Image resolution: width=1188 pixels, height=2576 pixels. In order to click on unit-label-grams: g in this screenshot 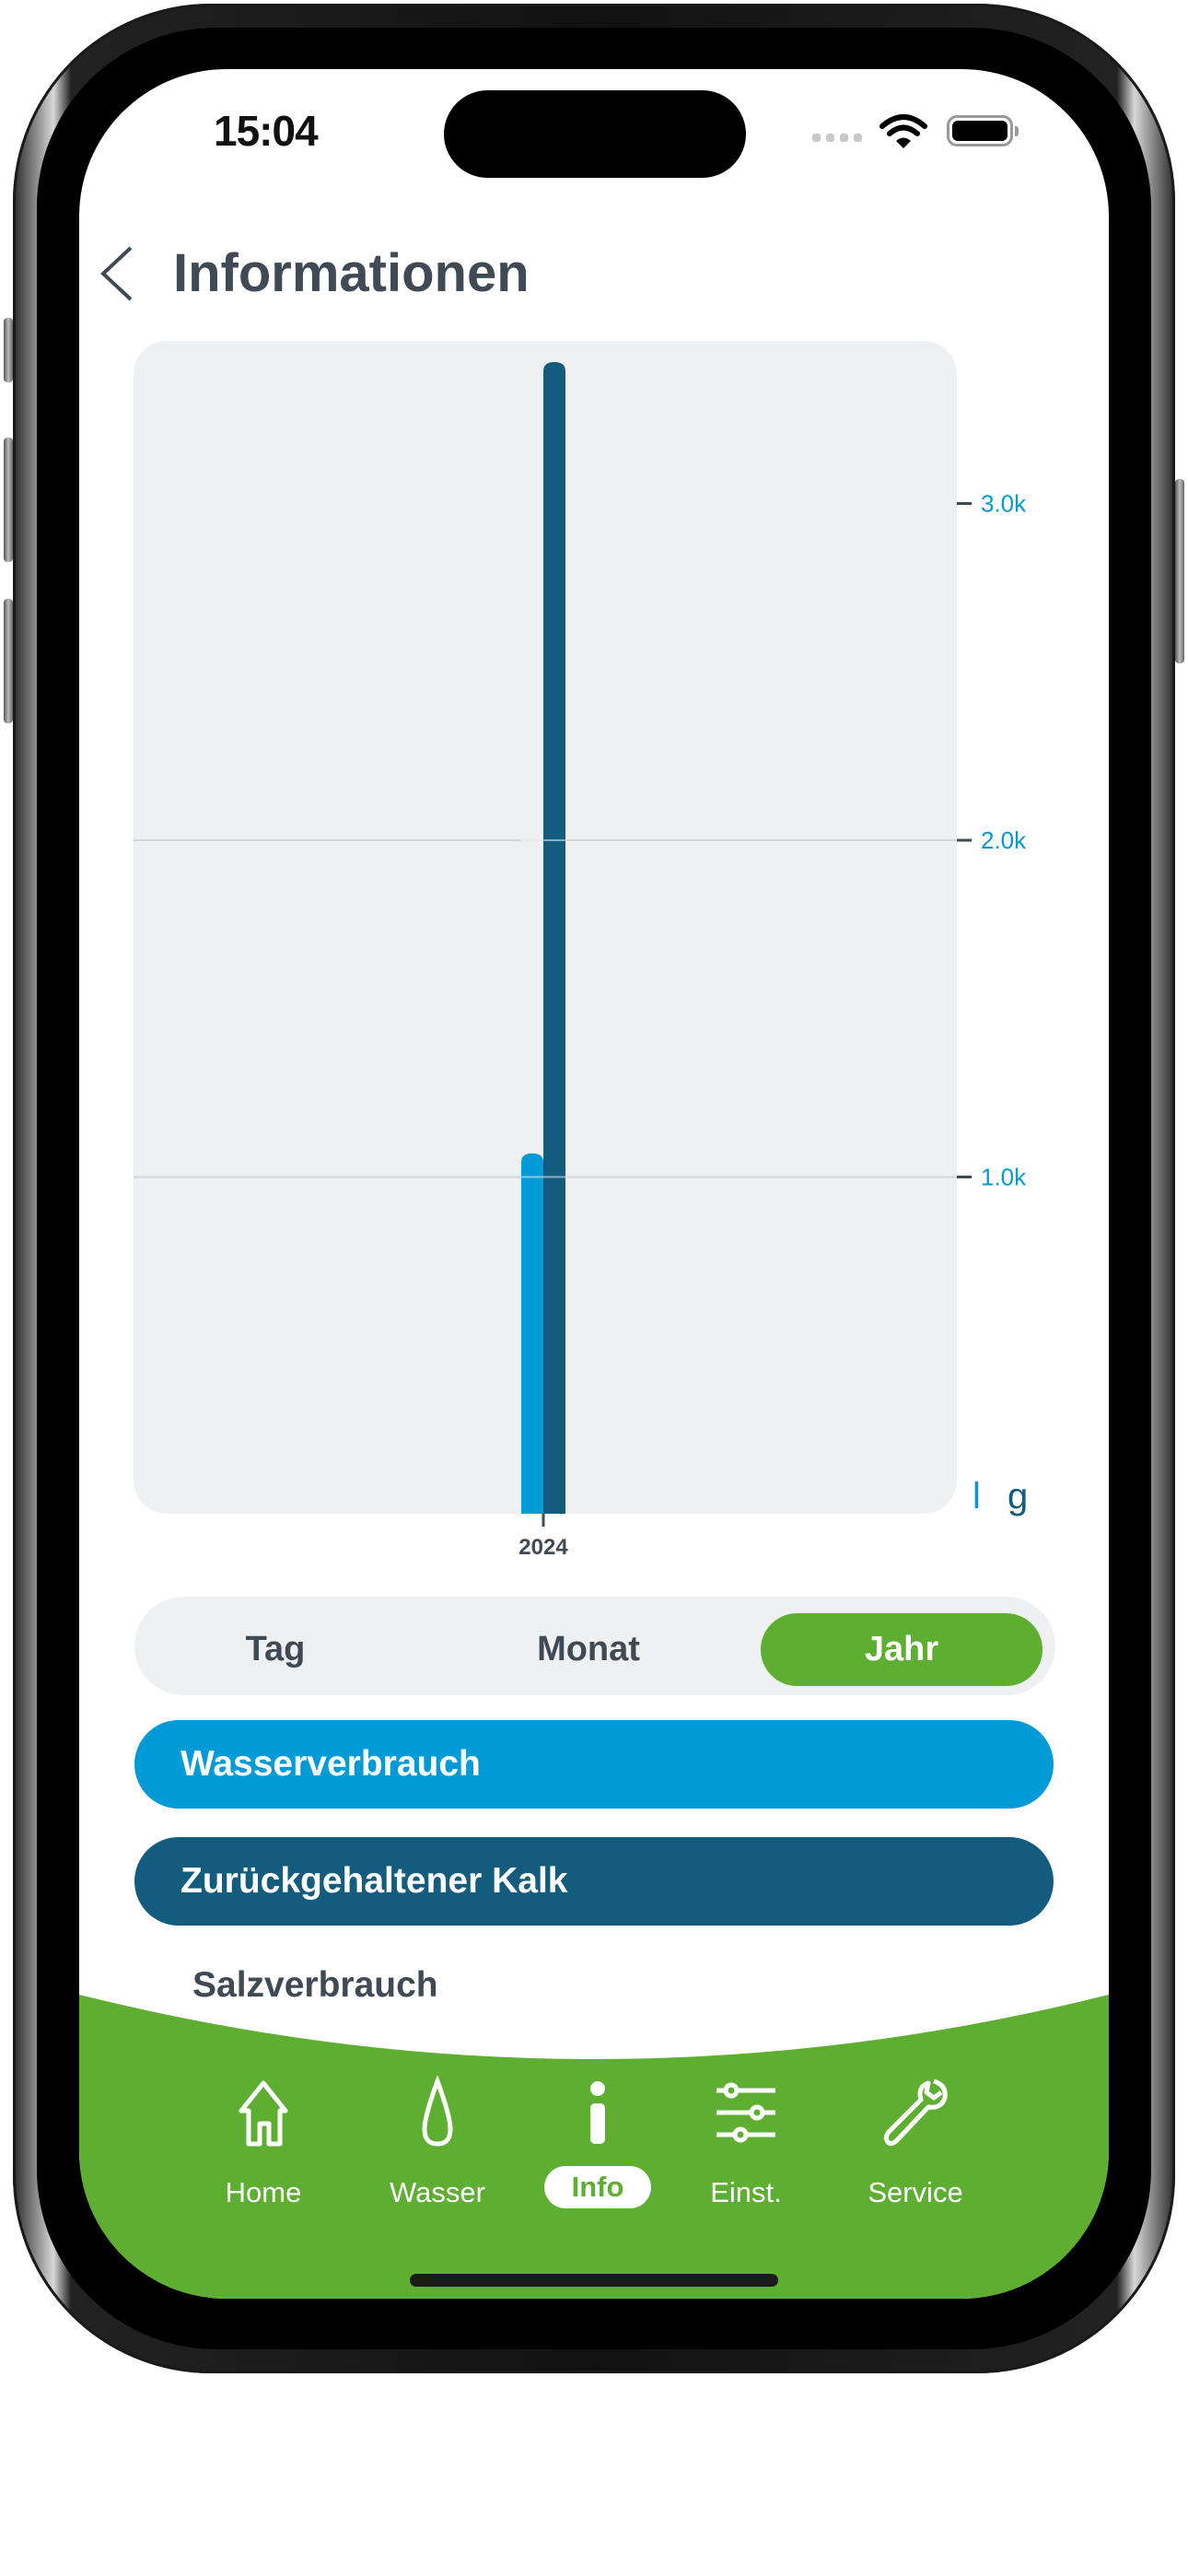, I will do `click(1017, 1496)`.